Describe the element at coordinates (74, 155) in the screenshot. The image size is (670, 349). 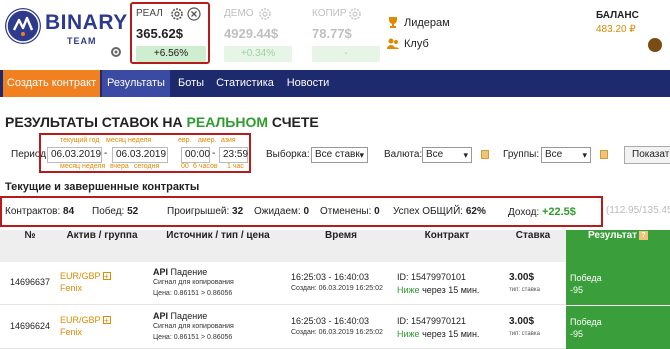
I see `date-from-input: 06.03.2019` at that location.